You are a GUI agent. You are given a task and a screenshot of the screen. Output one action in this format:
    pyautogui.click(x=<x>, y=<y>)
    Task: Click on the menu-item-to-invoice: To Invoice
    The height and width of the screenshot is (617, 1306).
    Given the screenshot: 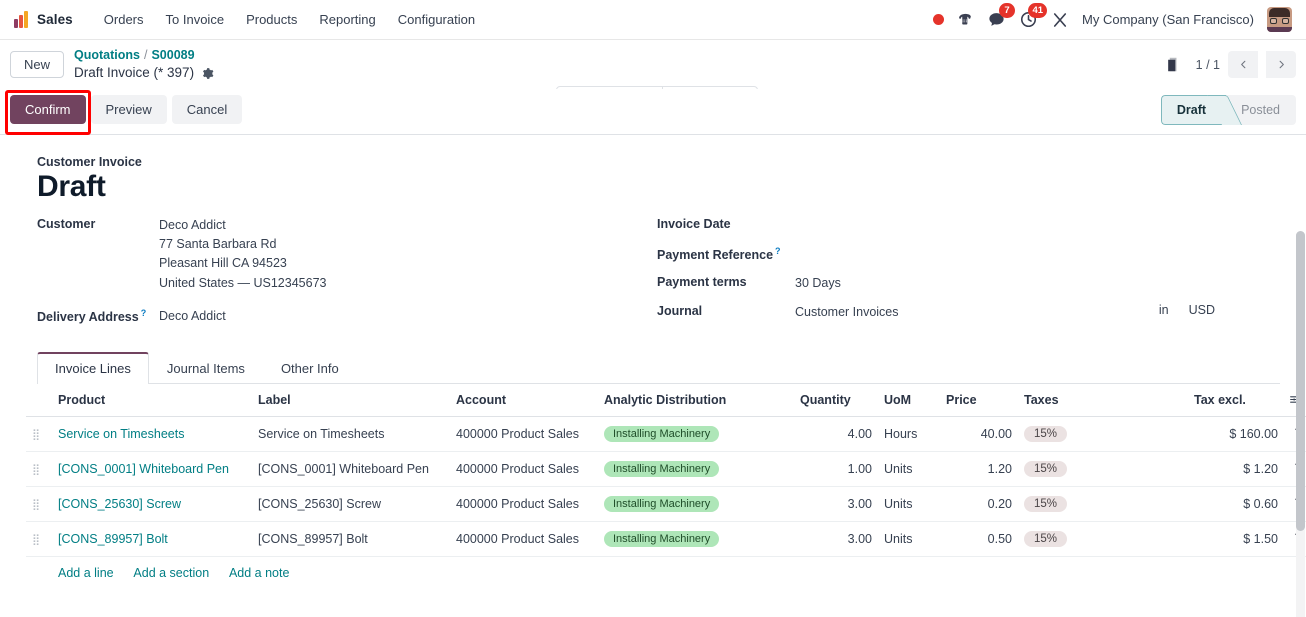 What is the action you would take?
    pyautogui.click(x=195, y=19)
    